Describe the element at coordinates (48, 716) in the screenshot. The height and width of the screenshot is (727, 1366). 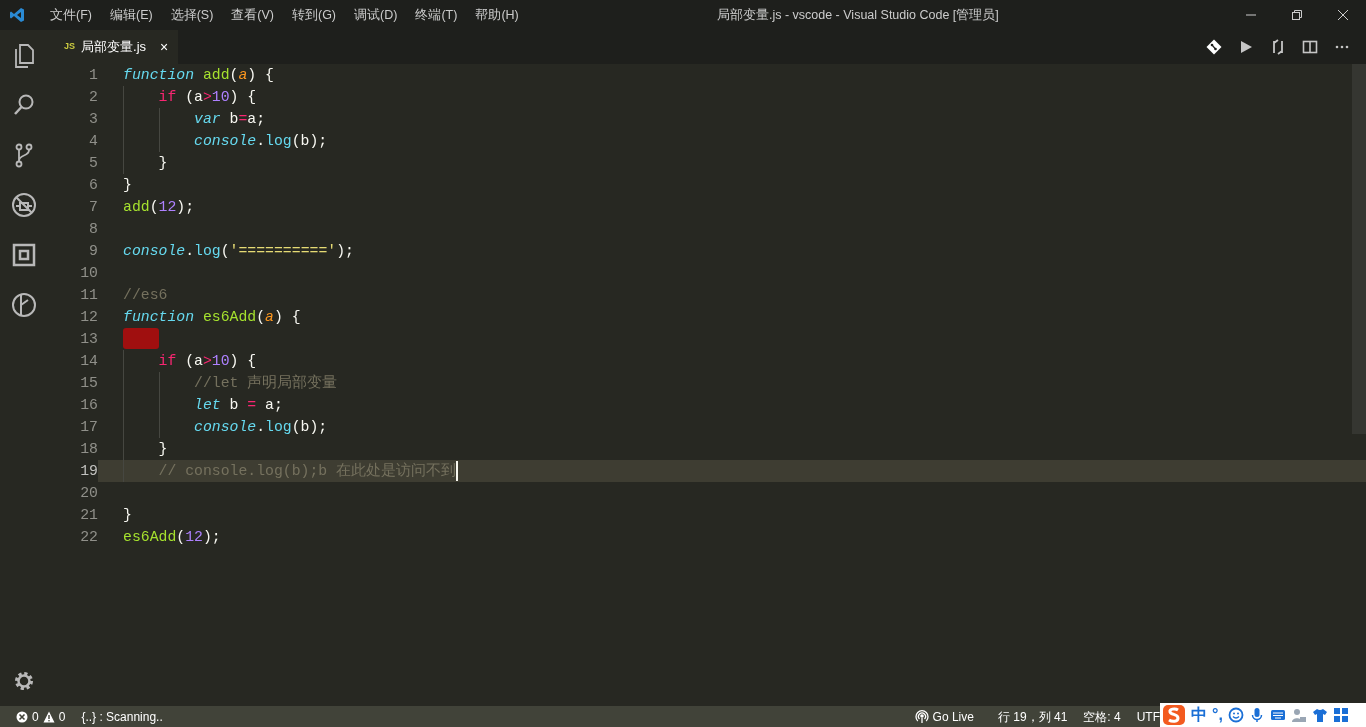
I see `warning-icon` at that location.